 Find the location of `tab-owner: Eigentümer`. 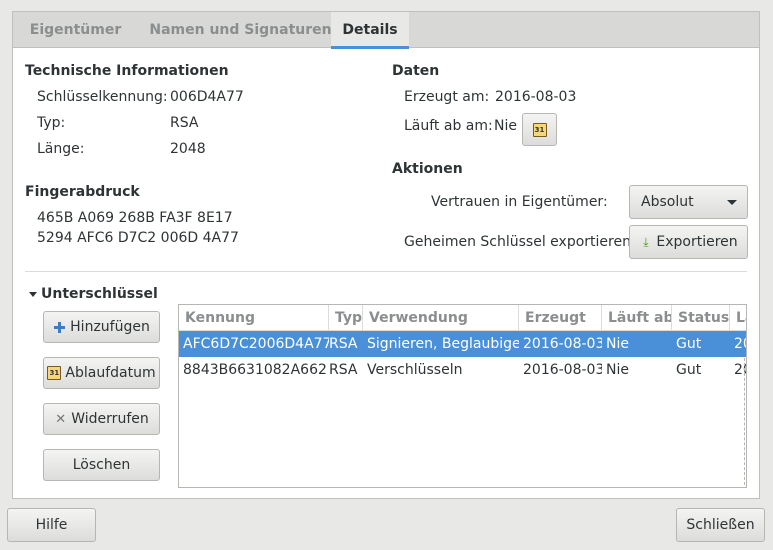

tab-owner: Eigentümer is located at coordinates (75, 30).